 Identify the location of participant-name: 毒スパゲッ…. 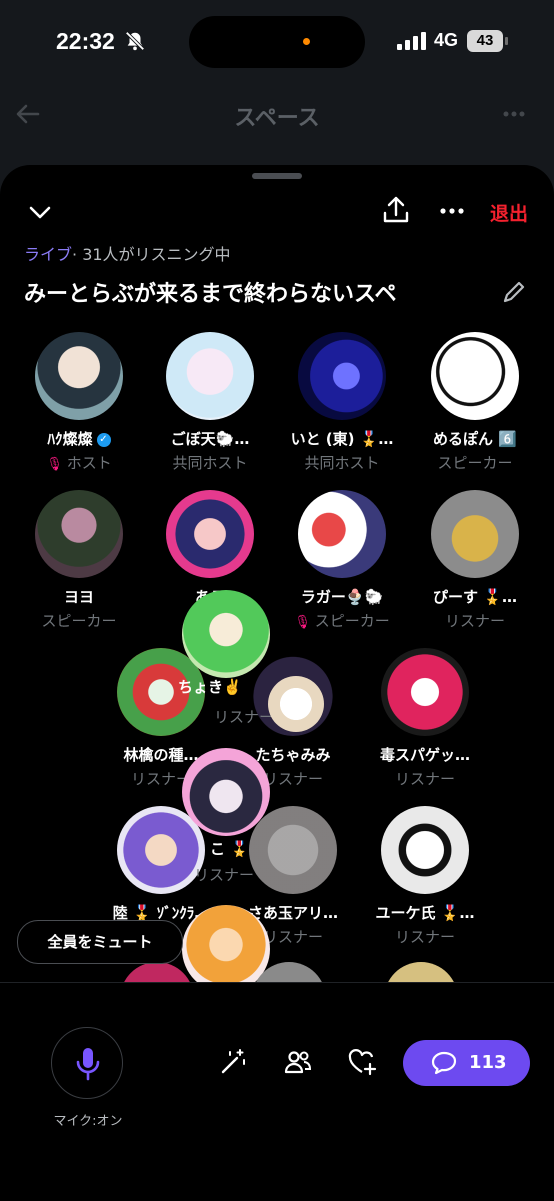
(424, 755).